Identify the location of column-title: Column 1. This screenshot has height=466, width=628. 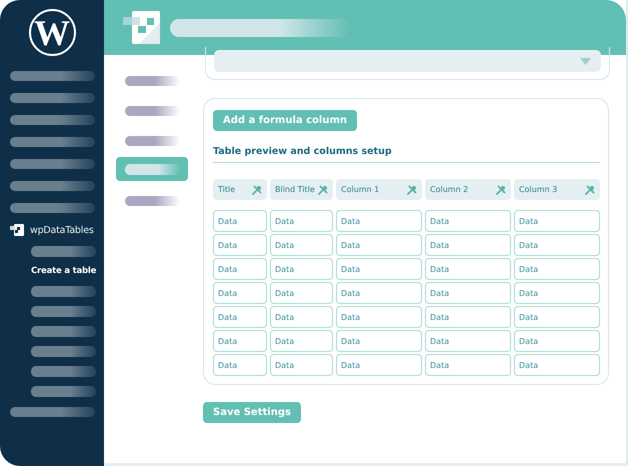
(360, 189).